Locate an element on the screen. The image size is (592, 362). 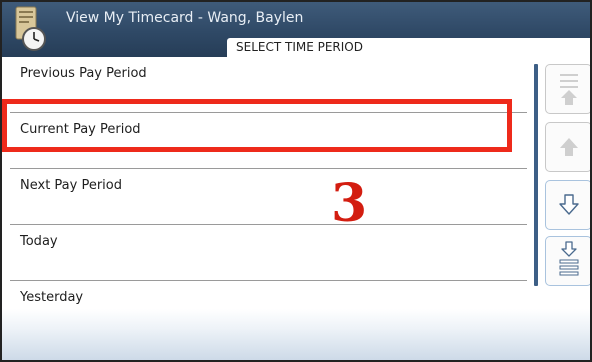
scroll-up-button is located at coordinates (567, 147).